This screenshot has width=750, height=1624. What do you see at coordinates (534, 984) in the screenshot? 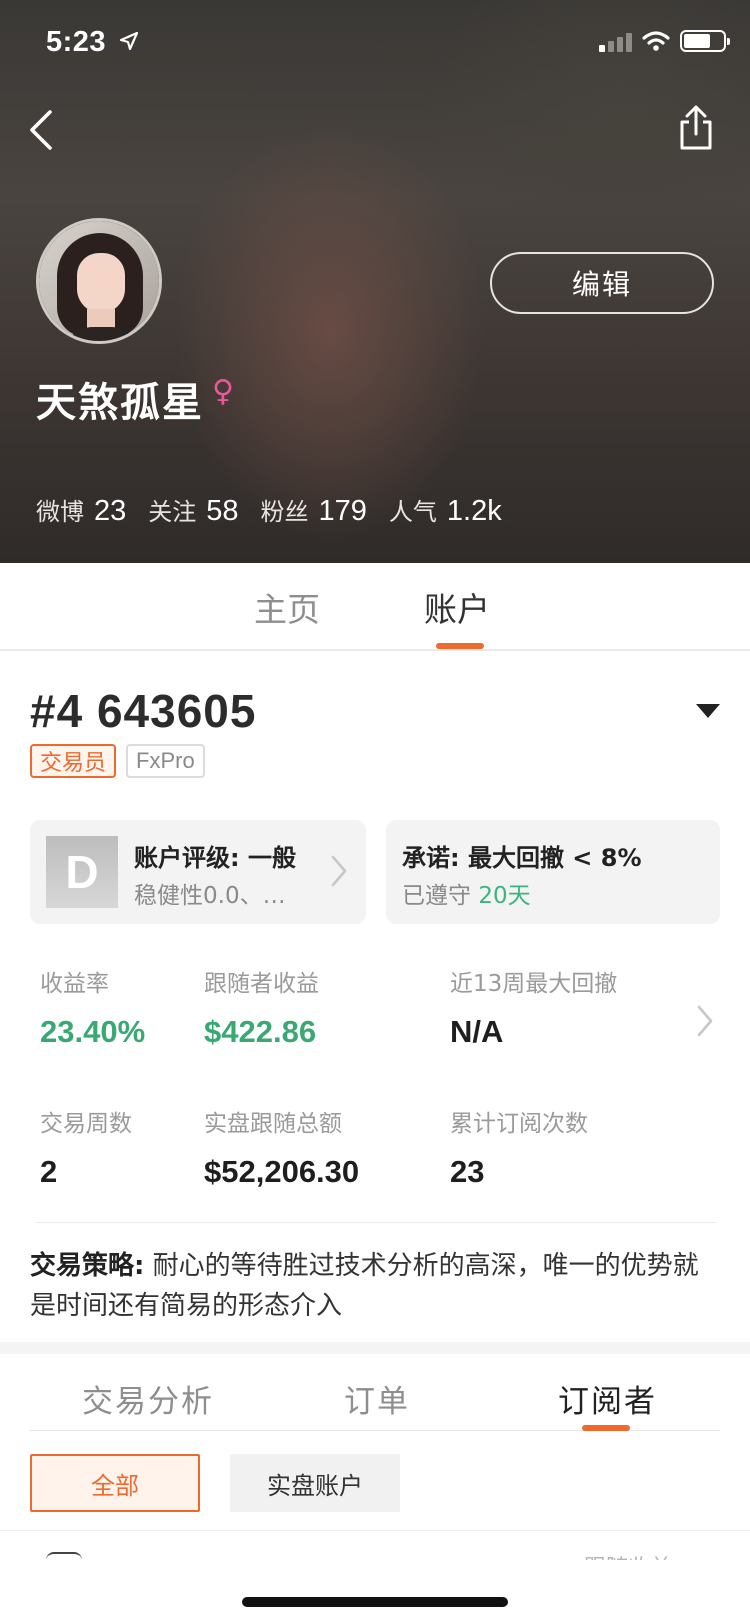
I see `metric-label-max-drawdown: 近13周最大回撤` at bounding box center [534, 984].